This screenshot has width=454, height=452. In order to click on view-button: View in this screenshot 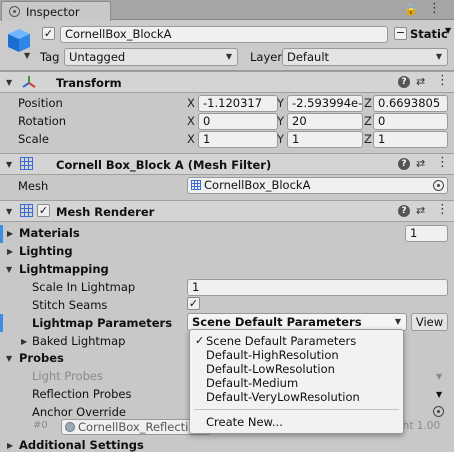, I will do `click(429, 322)`.